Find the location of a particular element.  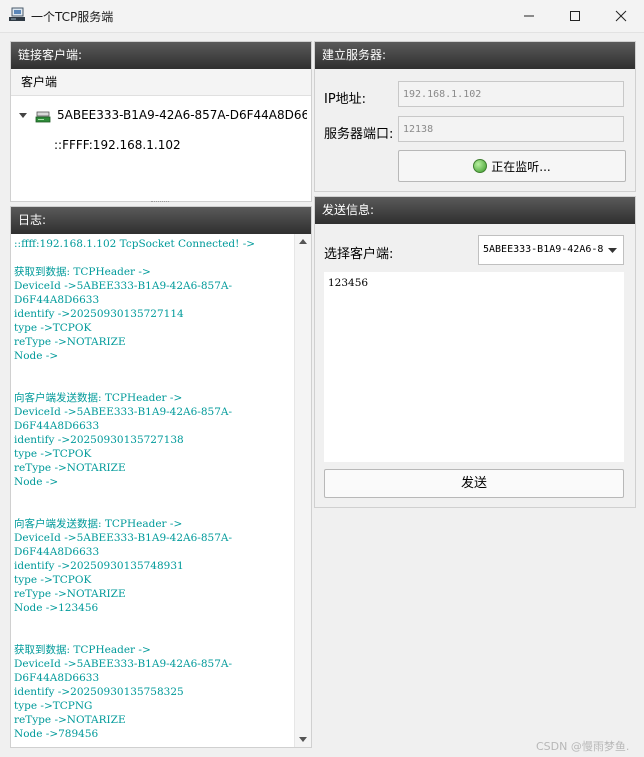

server-port-label: 服务器端口: is located at coordinates (359, 134).